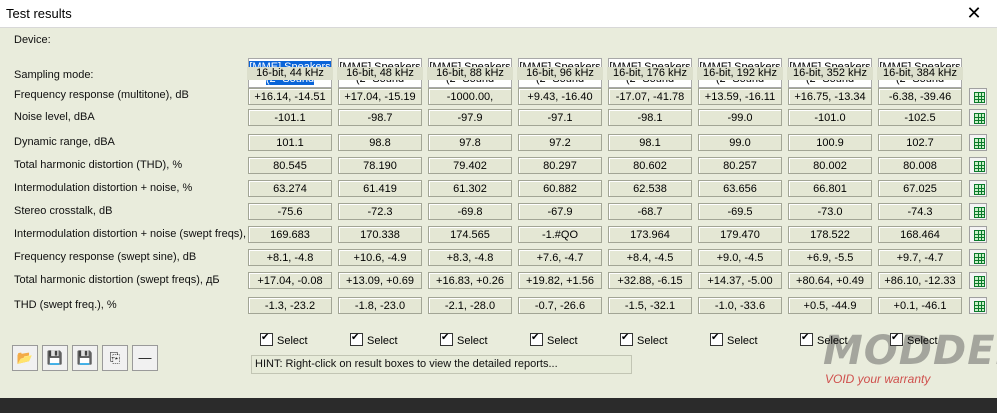 This screenshot has width=997, height=413. I want to click on result-box: 174.565, so click(470, 234).